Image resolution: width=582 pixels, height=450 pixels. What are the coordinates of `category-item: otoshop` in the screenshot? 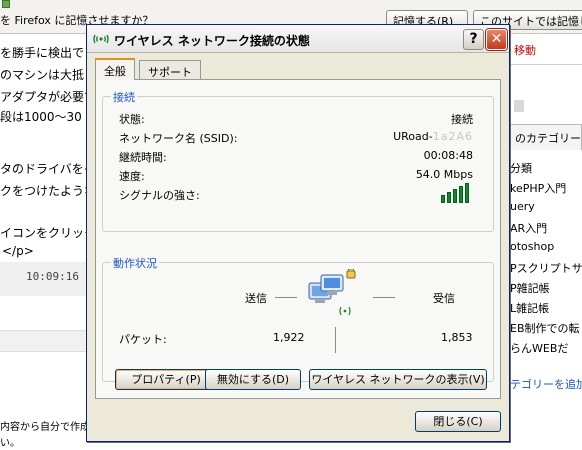 It's located at (532, 246).